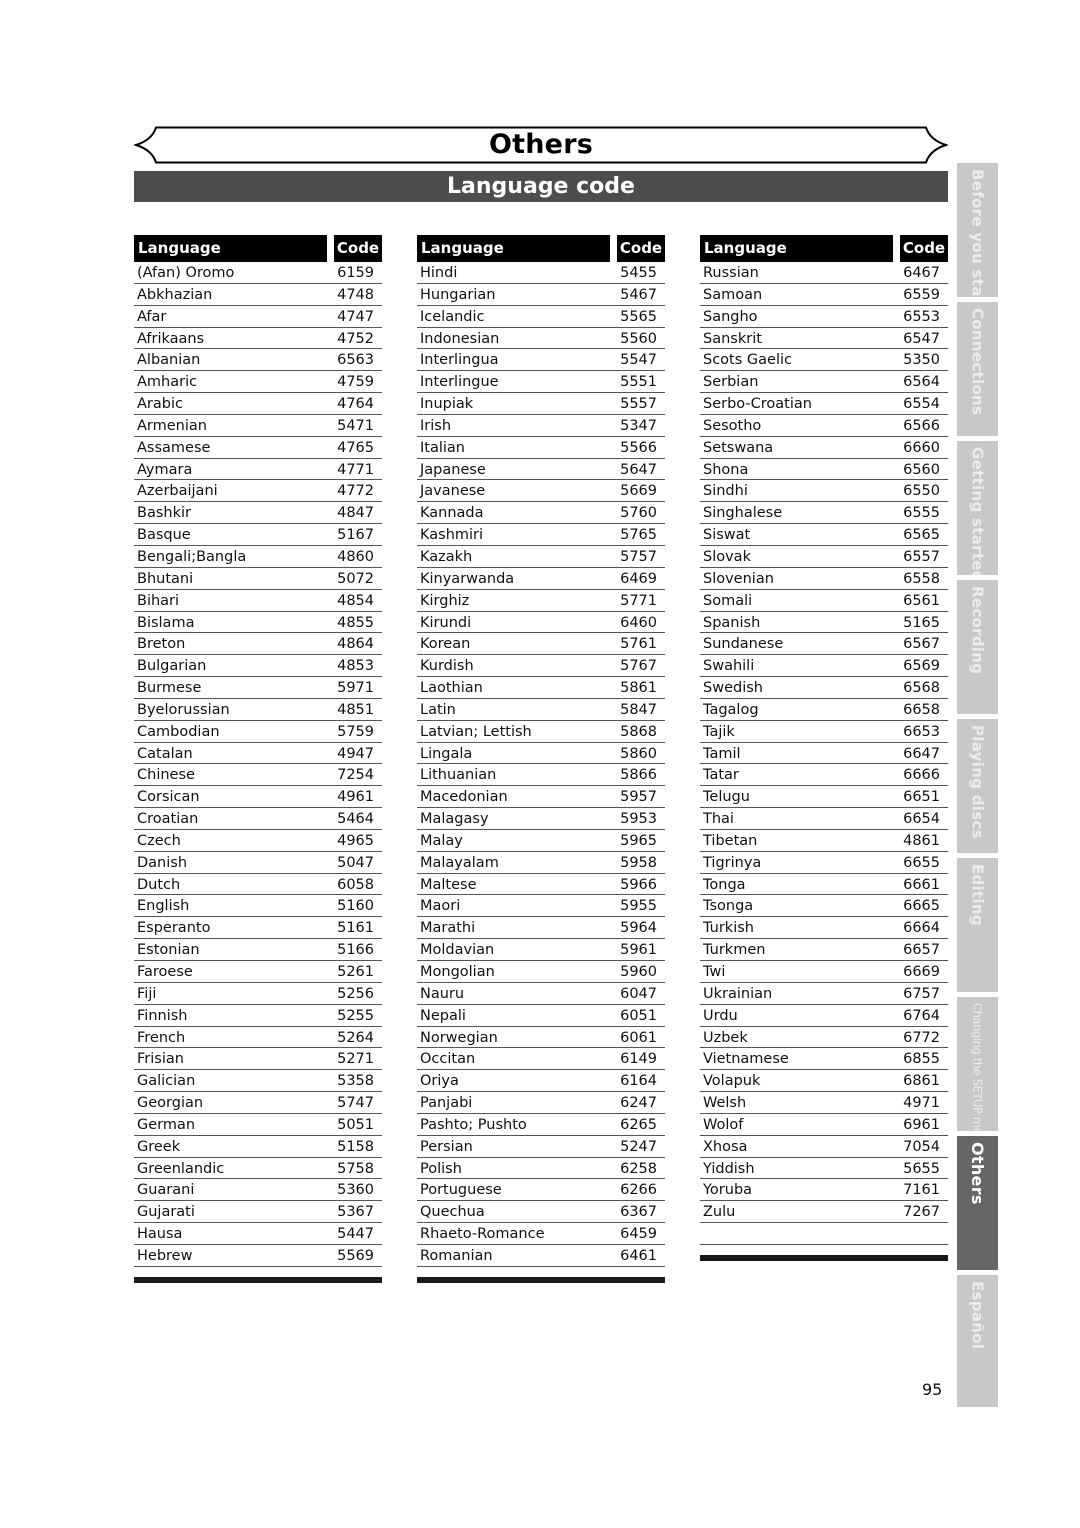 The width and height of the screenshot is (1080, 1528). What do you see at coordinates (921, 469) in the screenshot?
I see `language-code: 6560` at bounding box center [921, 469].